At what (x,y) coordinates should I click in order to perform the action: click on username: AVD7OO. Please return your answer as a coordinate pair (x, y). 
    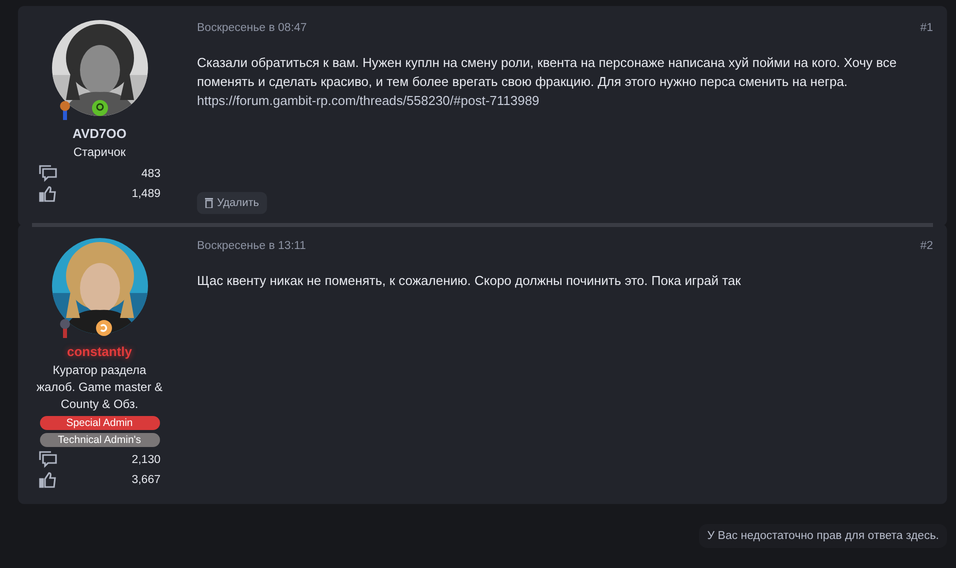
    Looking at the image, I should click on (99, 133).